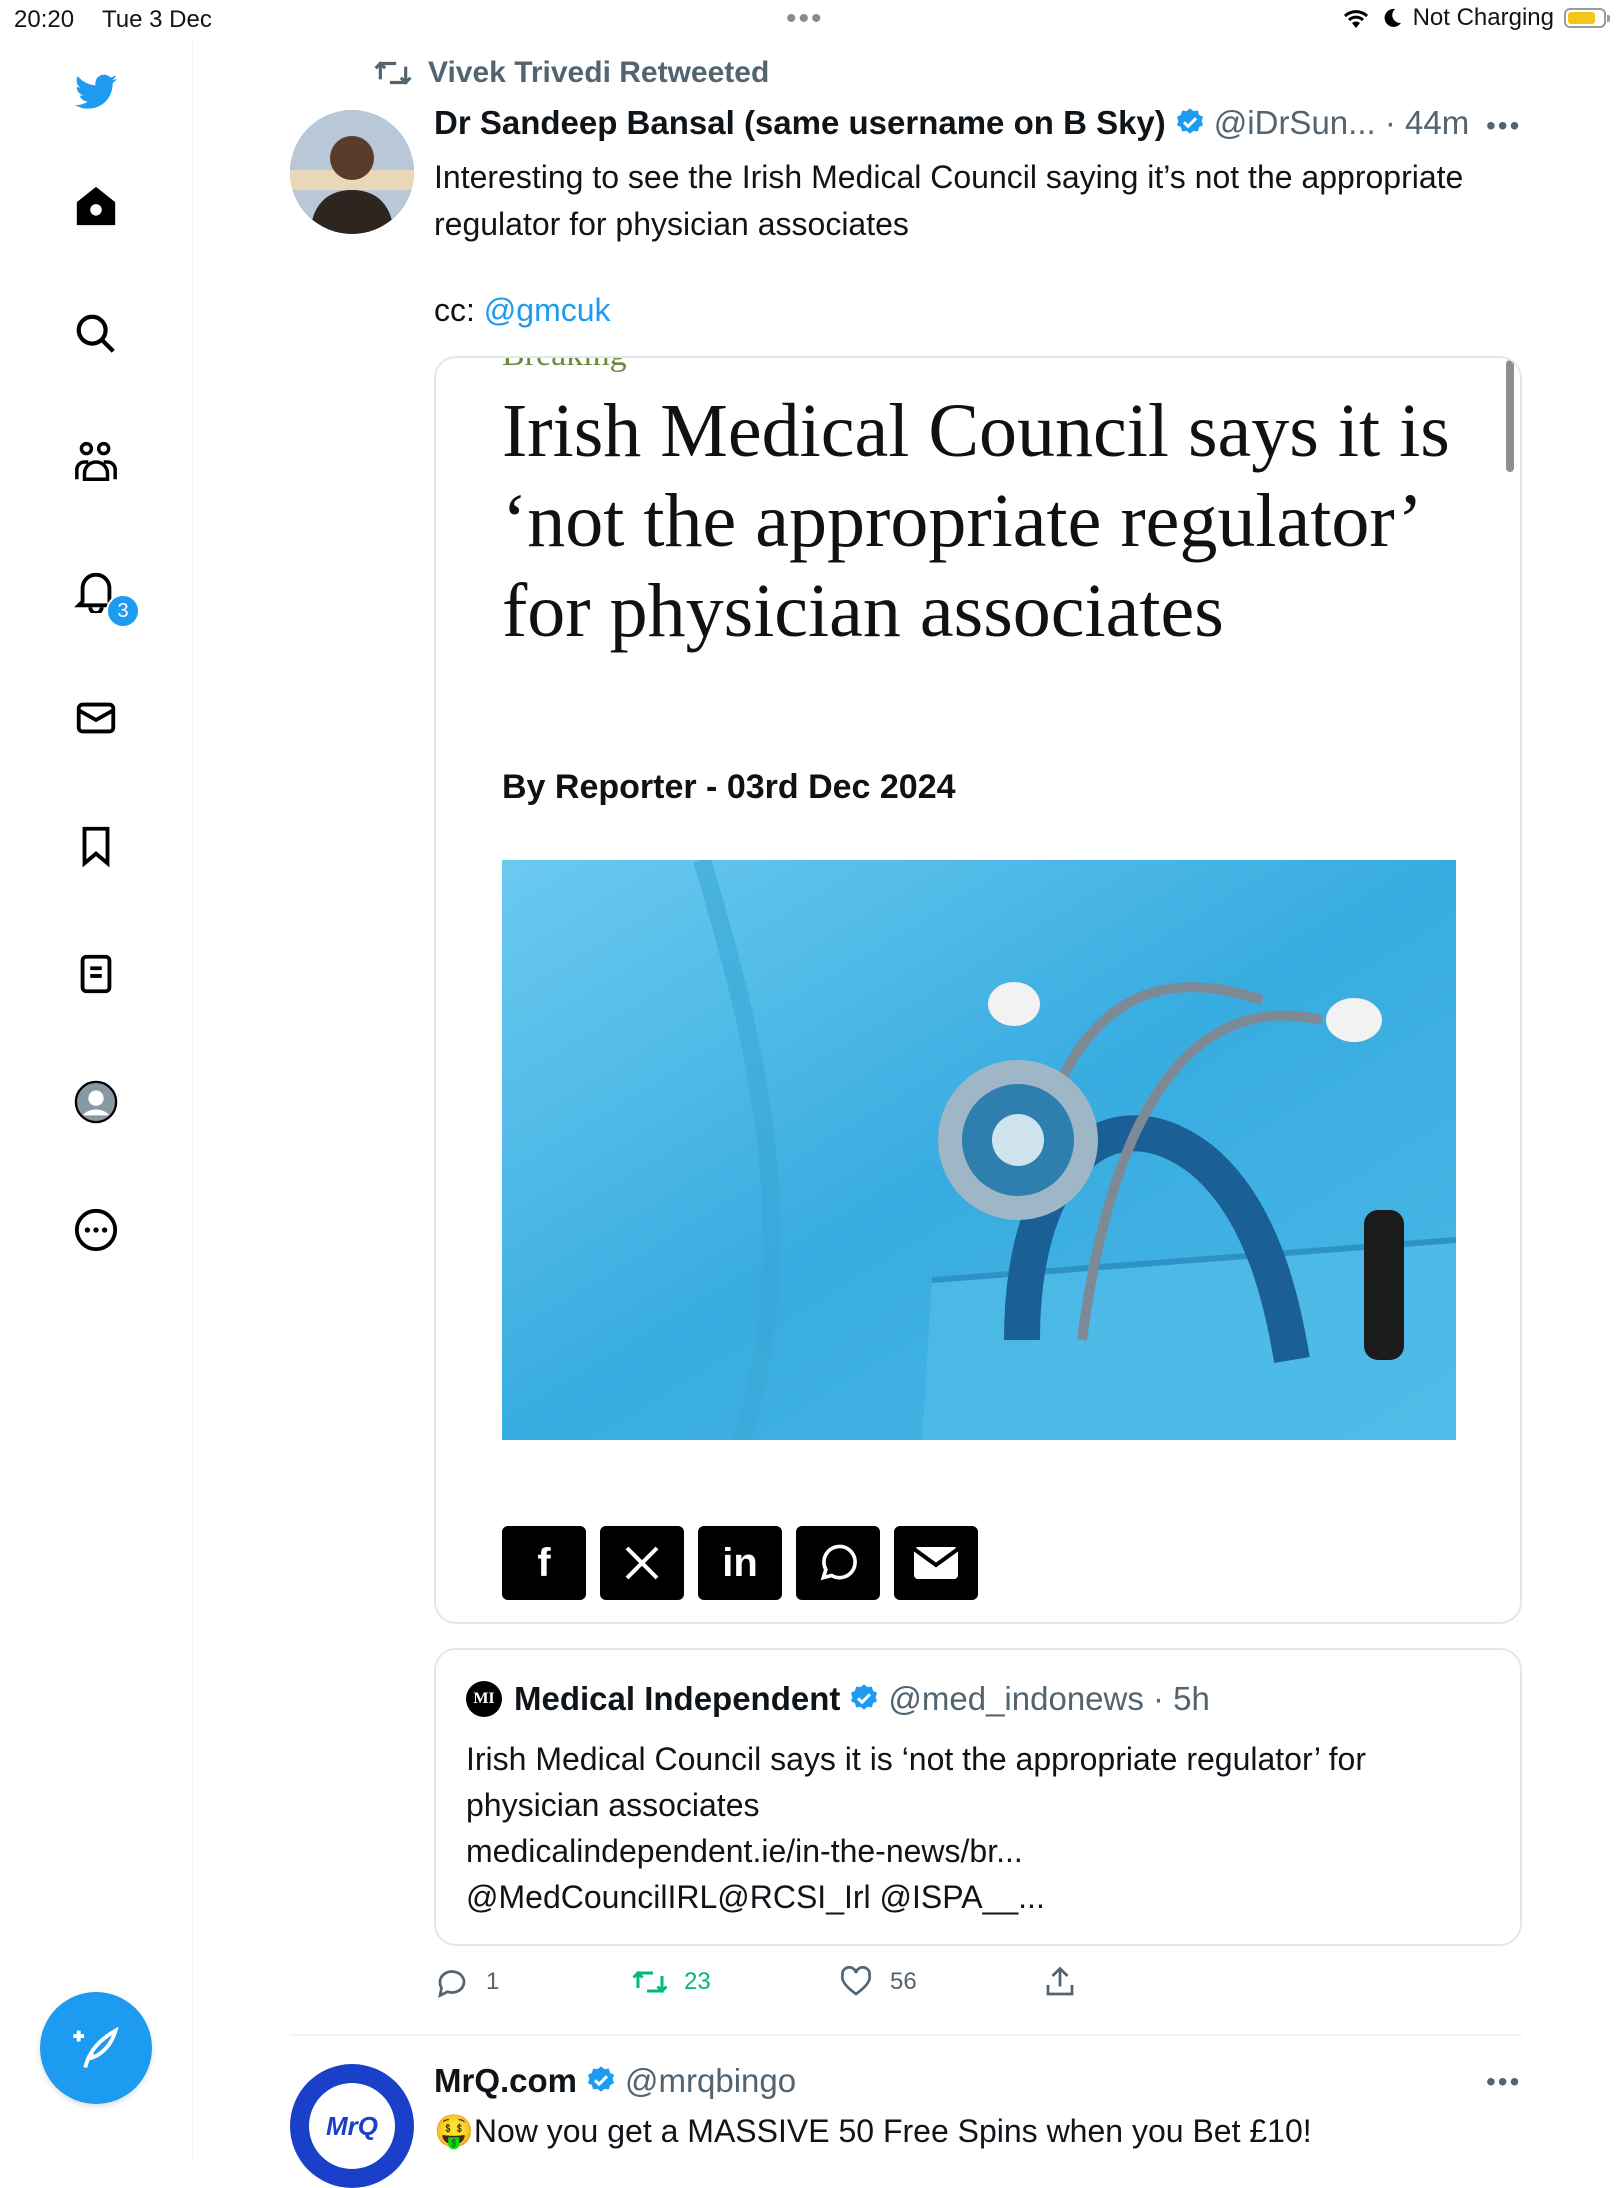  I want to click on whatsapp-share-button, so click(838, 1563).